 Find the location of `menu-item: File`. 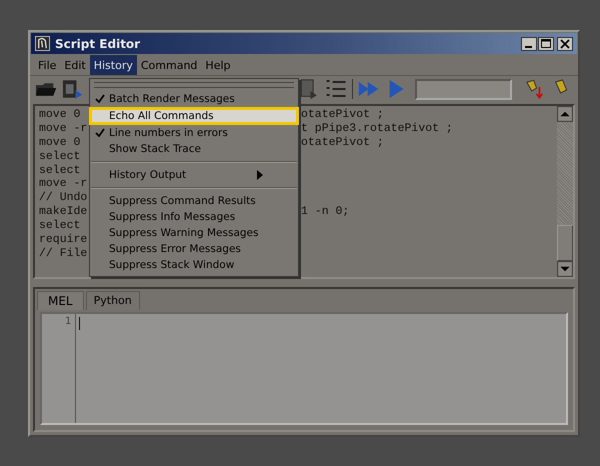

menu-item: File is located at coordinates (47, 65).